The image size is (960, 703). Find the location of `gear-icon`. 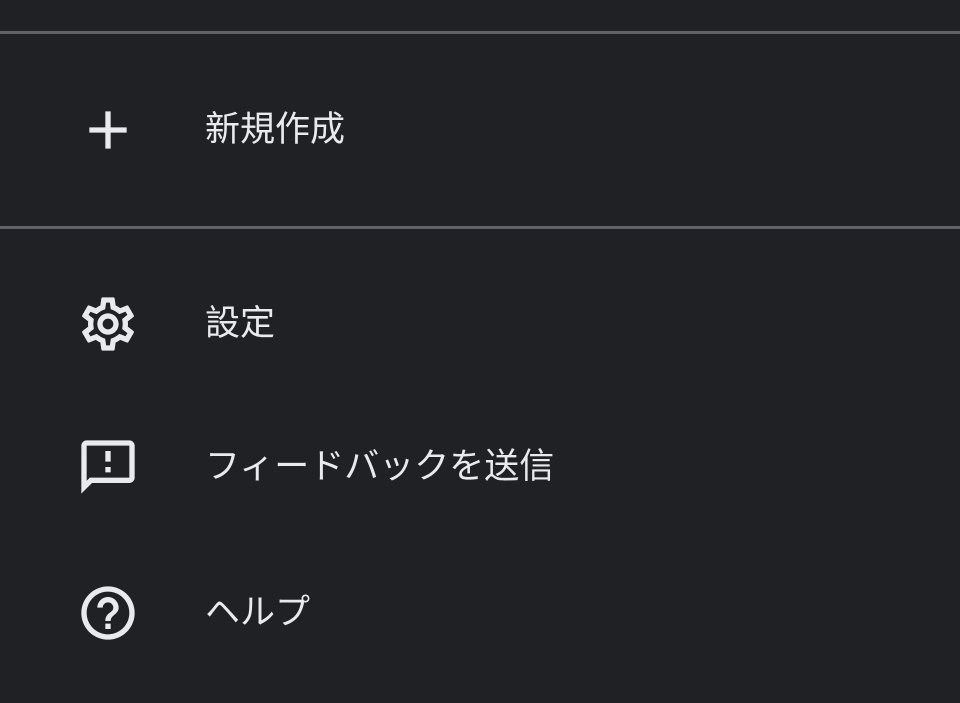

gear-icon is located at coordinates (108, 324).